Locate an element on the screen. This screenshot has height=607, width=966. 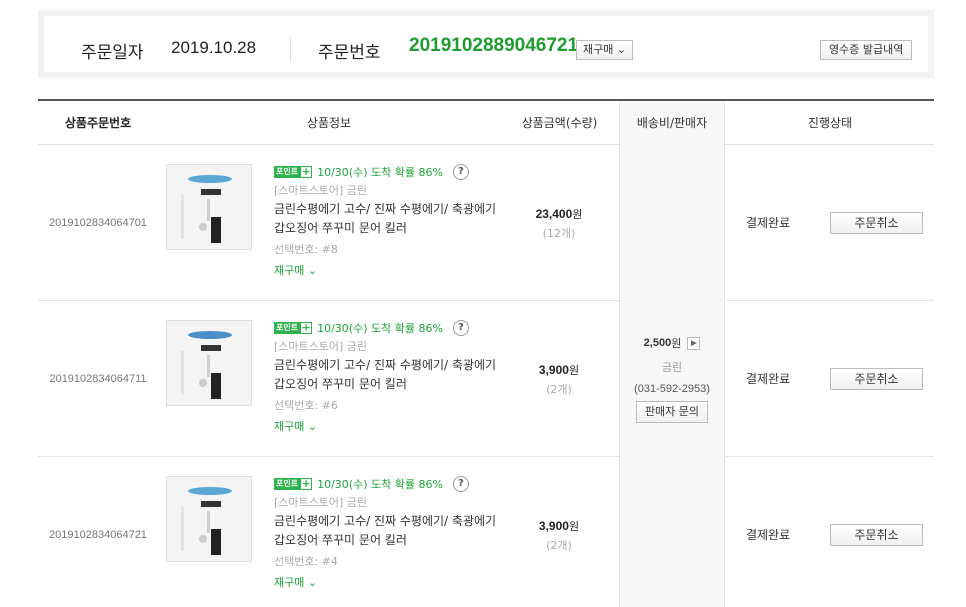
product-order-id: 2019102834064721 is located at coordinates (98, 535).